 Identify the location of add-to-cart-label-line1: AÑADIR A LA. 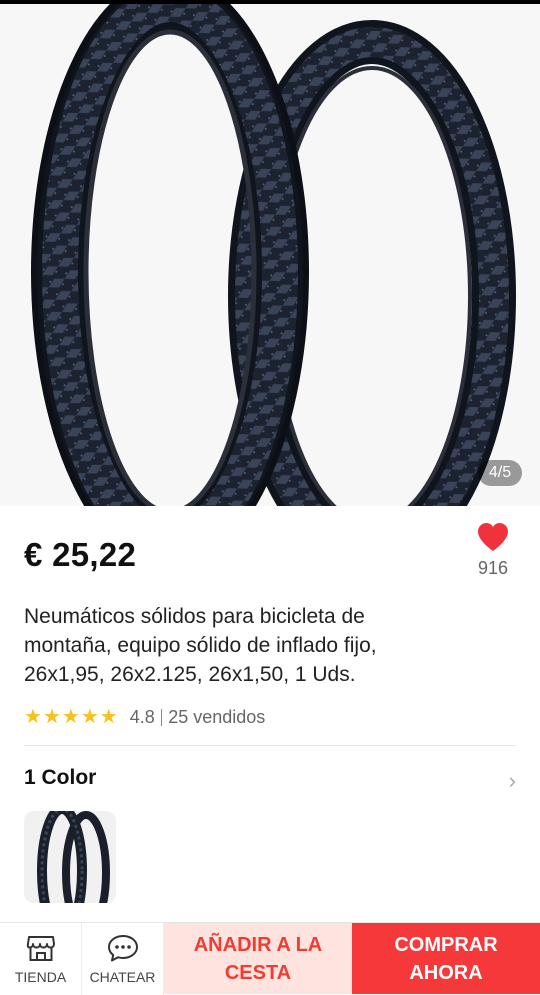
(258, 944).